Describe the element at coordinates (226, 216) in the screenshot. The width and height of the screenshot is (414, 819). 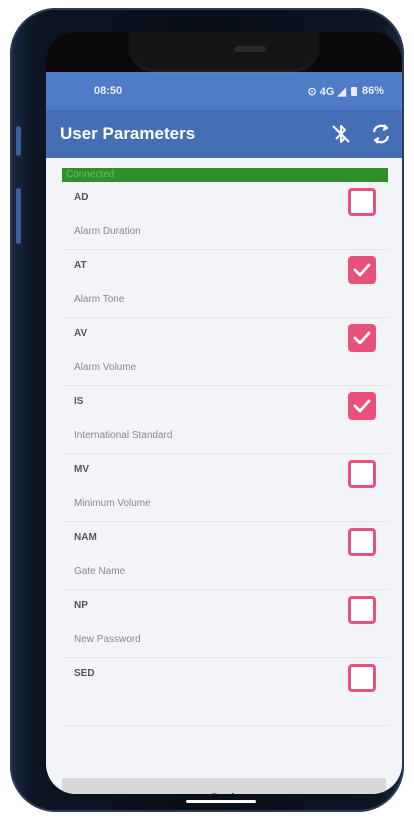
I see `param-row-ad: AD Alarm Duration` at that location.